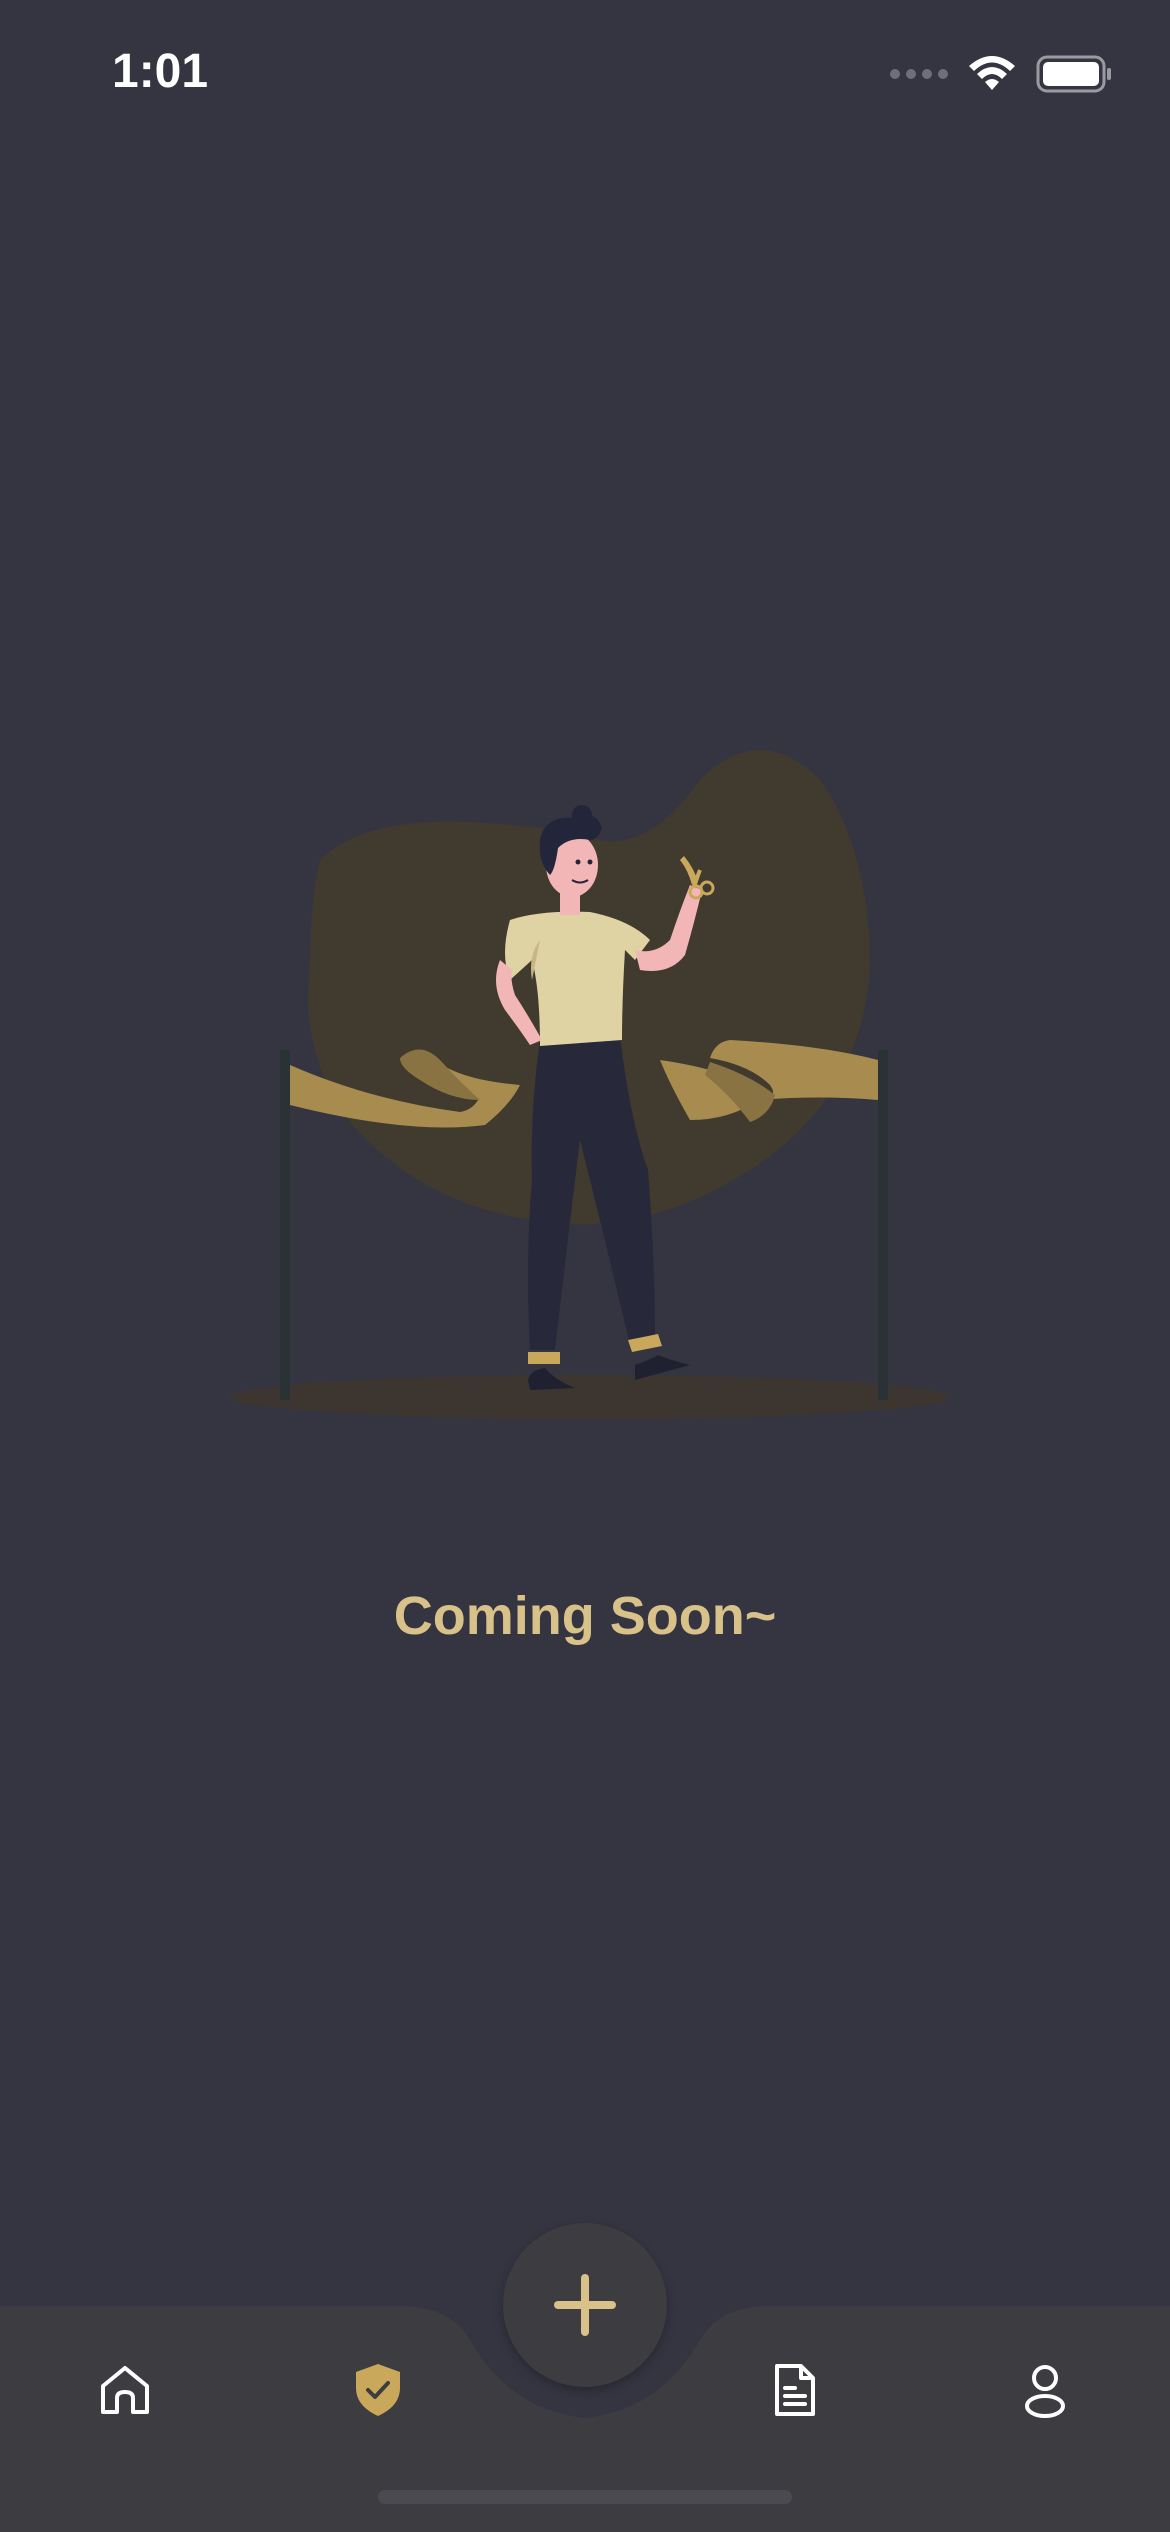 This screenshot has height=2532, width=1170. I want to click on document-icon, so click(795, 2390).